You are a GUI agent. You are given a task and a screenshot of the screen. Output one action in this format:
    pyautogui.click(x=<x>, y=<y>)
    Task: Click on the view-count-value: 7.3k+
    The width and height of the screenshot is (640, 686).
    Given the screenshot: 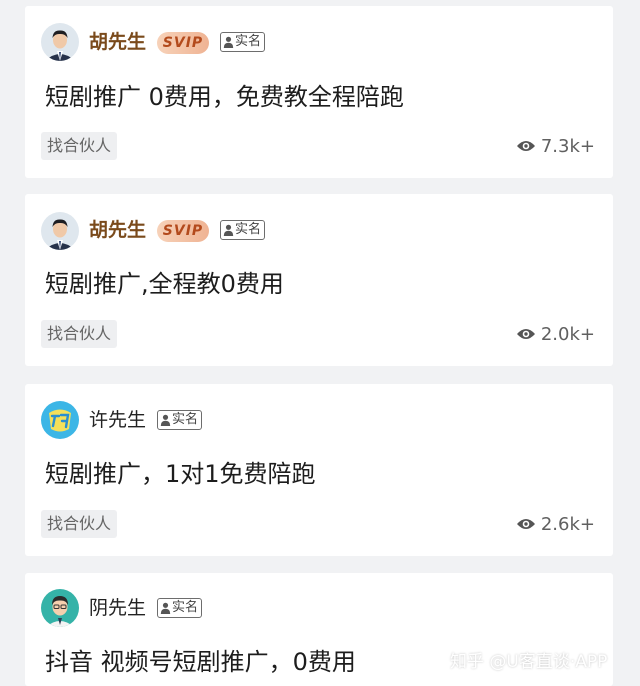 What is the action you would take?
    pyautogui.click(x=567, y=146)
    